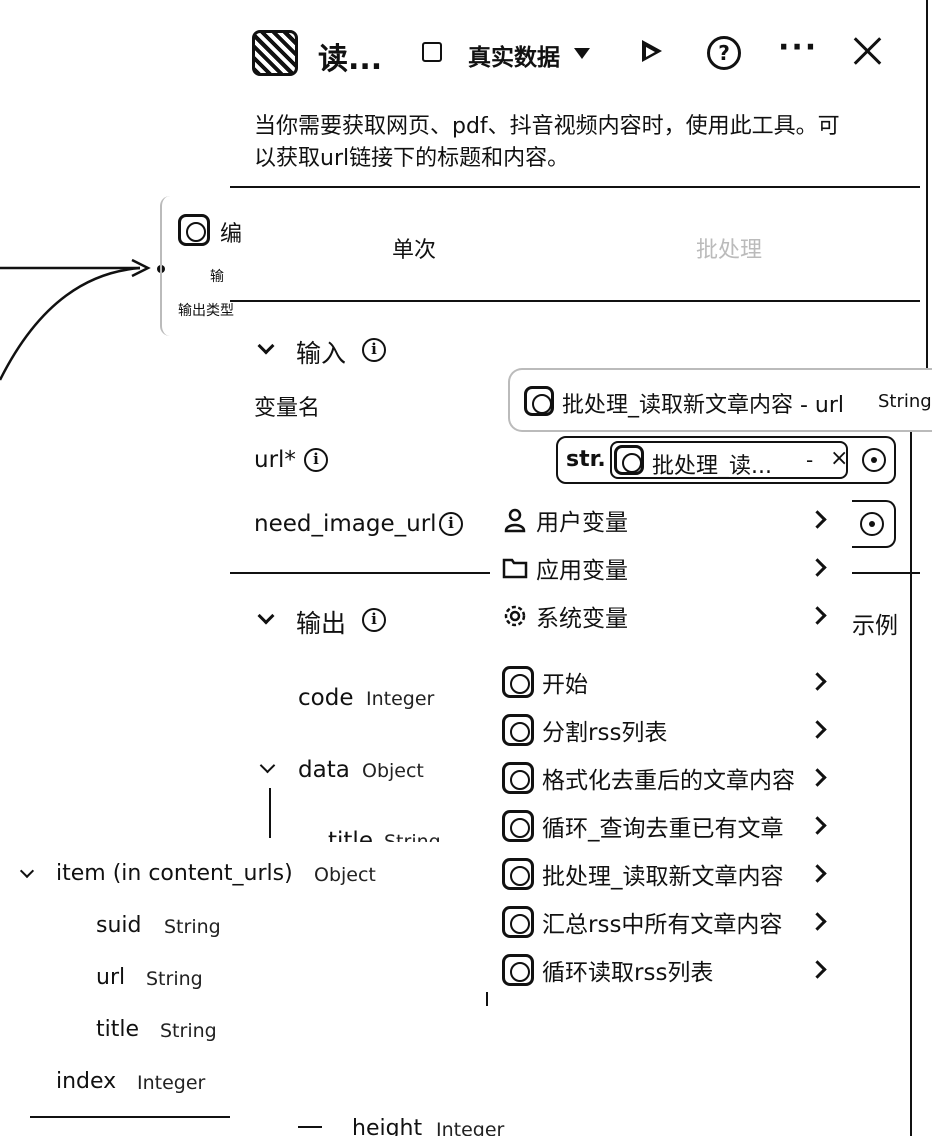  I want to click on selected-variable-tooltip: 批处理_读取新文章内容 - url String, so click(720, 400).